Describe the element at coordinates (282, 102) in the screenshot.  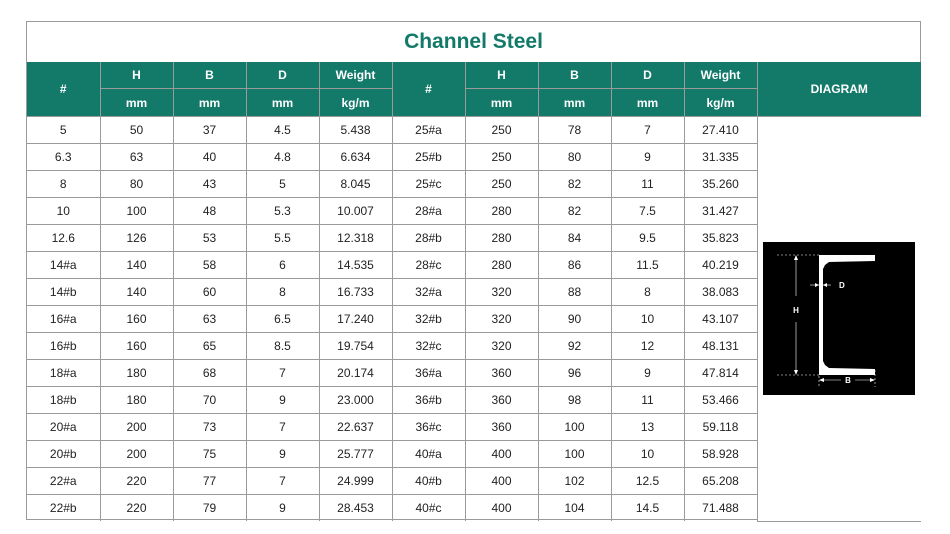
I see `unit-d: mm` at that location.